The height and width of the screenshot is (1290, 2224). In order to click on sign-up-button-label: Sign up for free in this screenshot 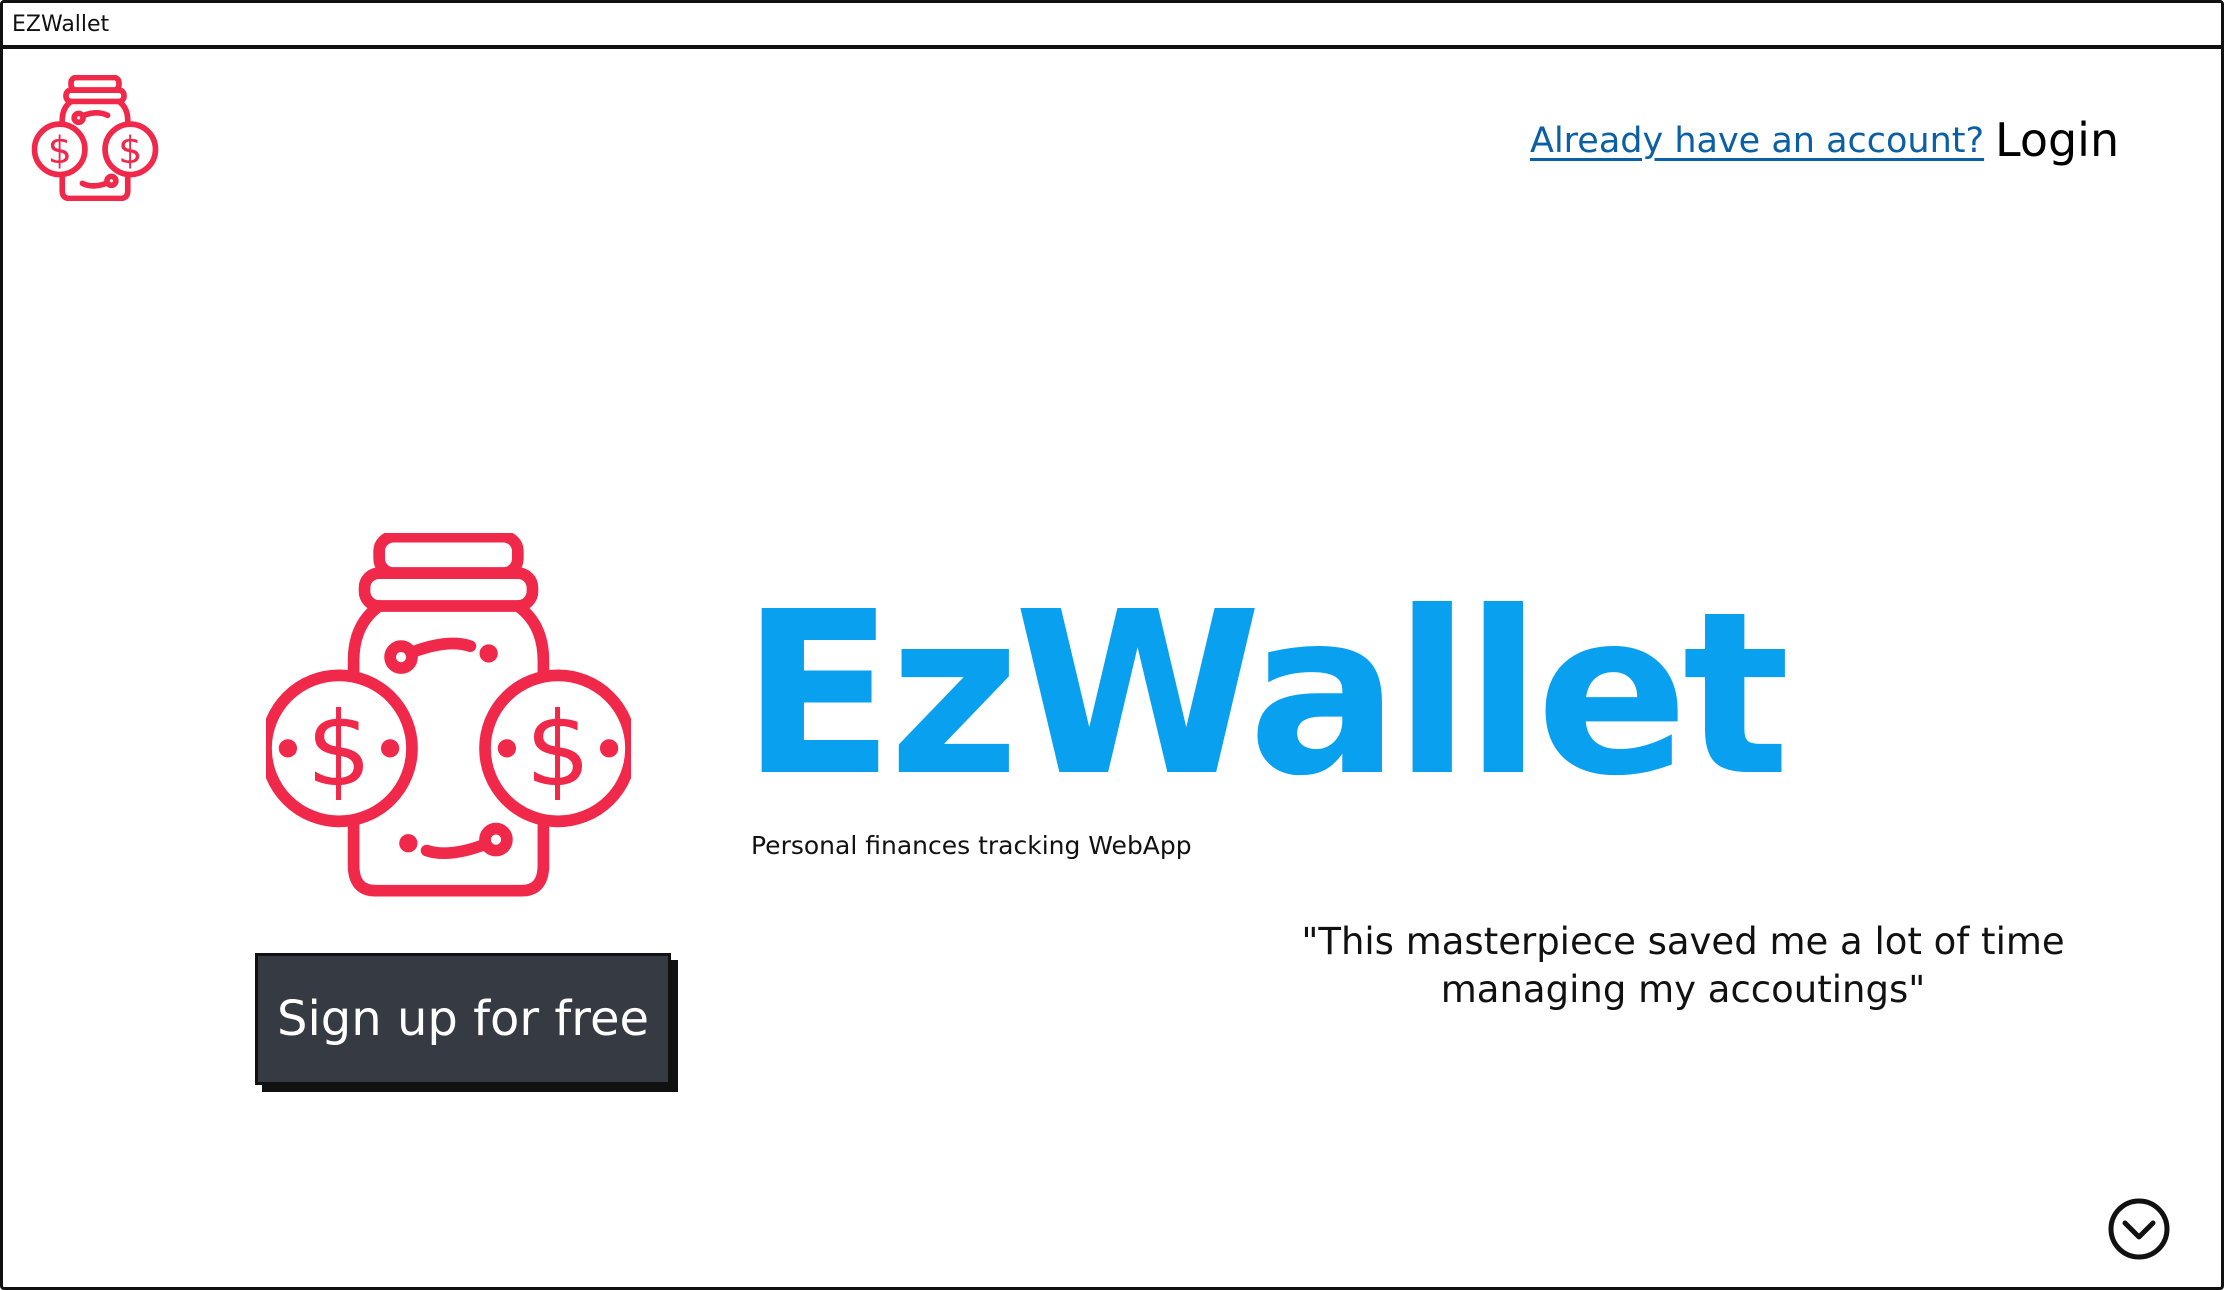, I will do `click(463, 1019)`.